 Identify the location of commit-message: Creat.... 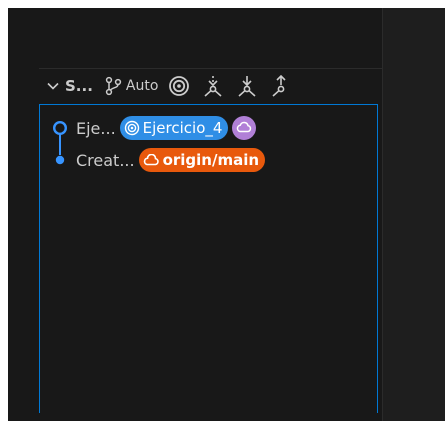
(105, 160).